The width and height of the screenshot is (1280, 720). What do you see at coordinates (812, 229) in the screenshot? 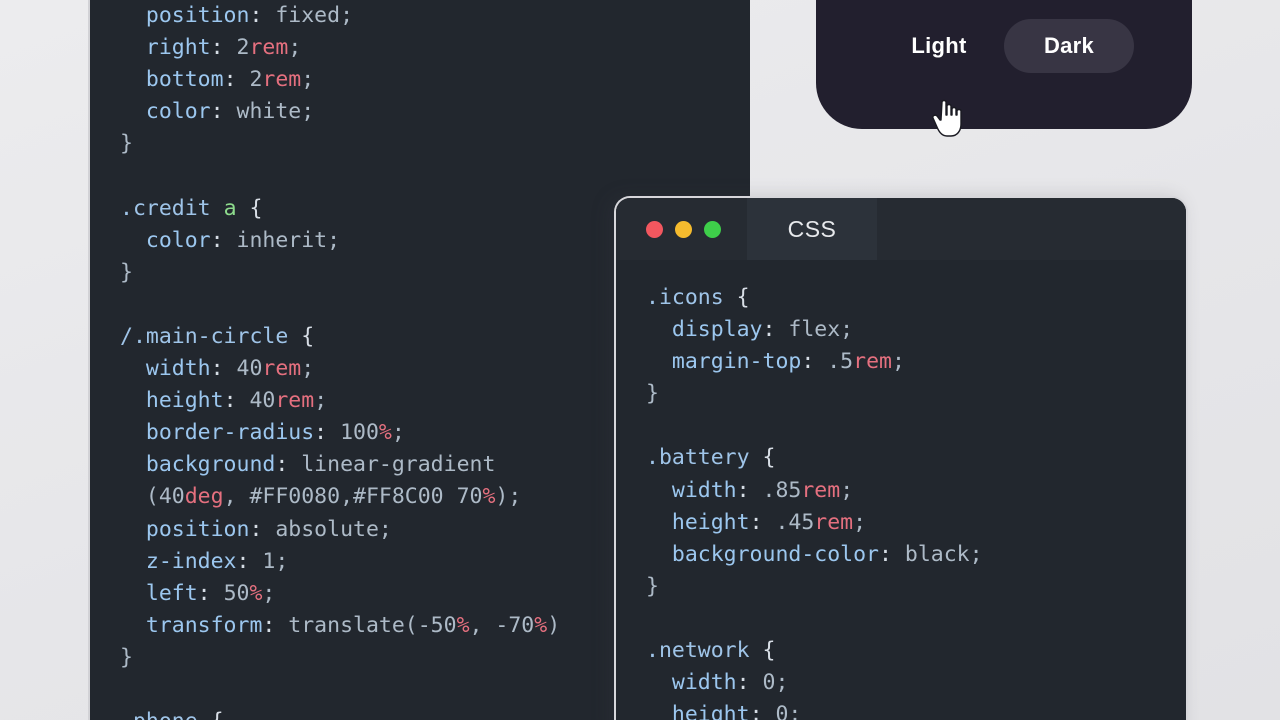
I see `tab-css: CSS` at bounding box center [812, 229].